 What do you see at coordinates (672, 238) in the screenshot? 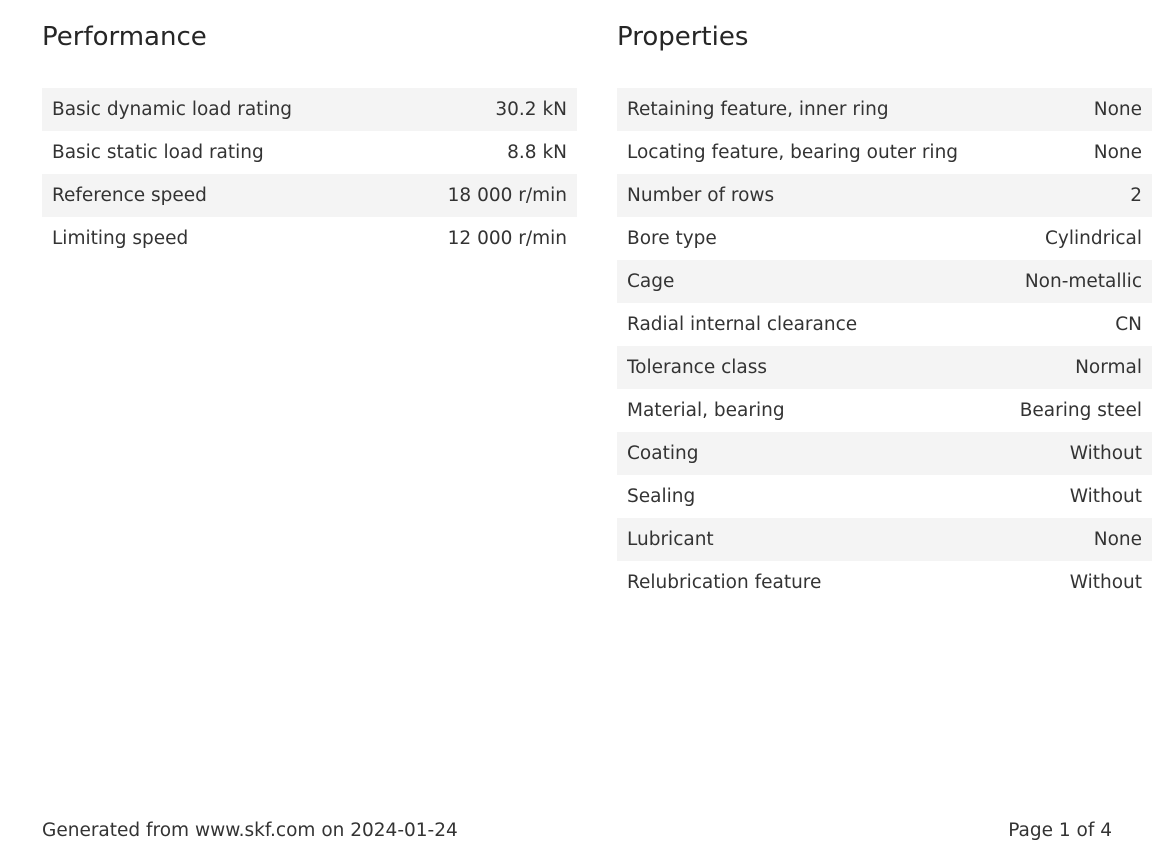
I see `row-label: Bore type` at bounding box center [672, 238].